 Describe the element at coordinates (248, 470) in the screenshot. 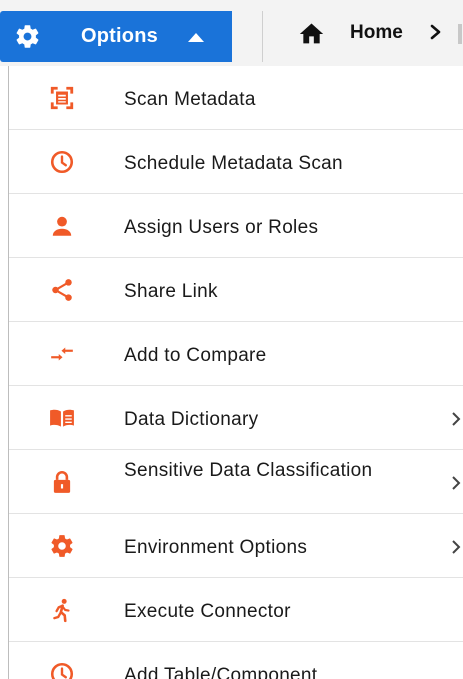

I see `menu-item-label: Sensitive Data Classification` at that location.